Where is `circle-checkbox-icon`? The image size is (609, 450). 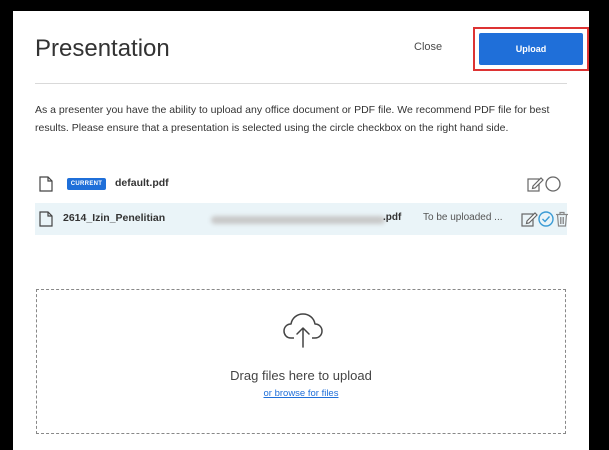 circle-checkbox-icon is located at coordinates (553, 184).